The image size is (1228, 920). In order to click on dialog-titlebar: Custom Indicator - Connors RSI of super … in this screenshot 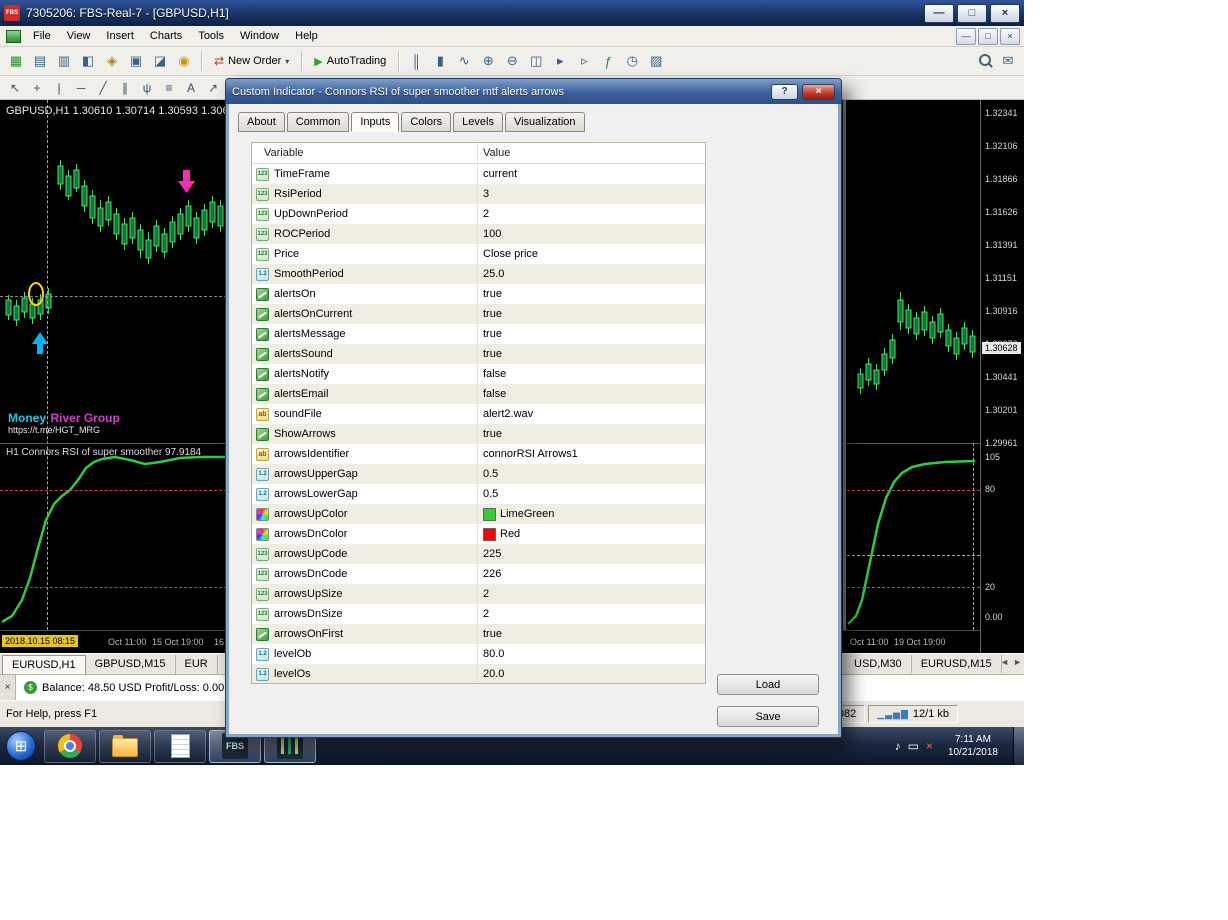, I will do `click(533, 91)`.